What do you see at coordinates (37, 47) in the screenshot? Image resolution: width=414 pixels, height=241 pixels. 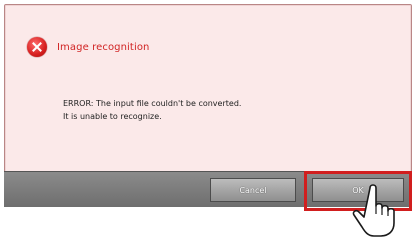 I see `error-icon` at bounding box center [37, 47].